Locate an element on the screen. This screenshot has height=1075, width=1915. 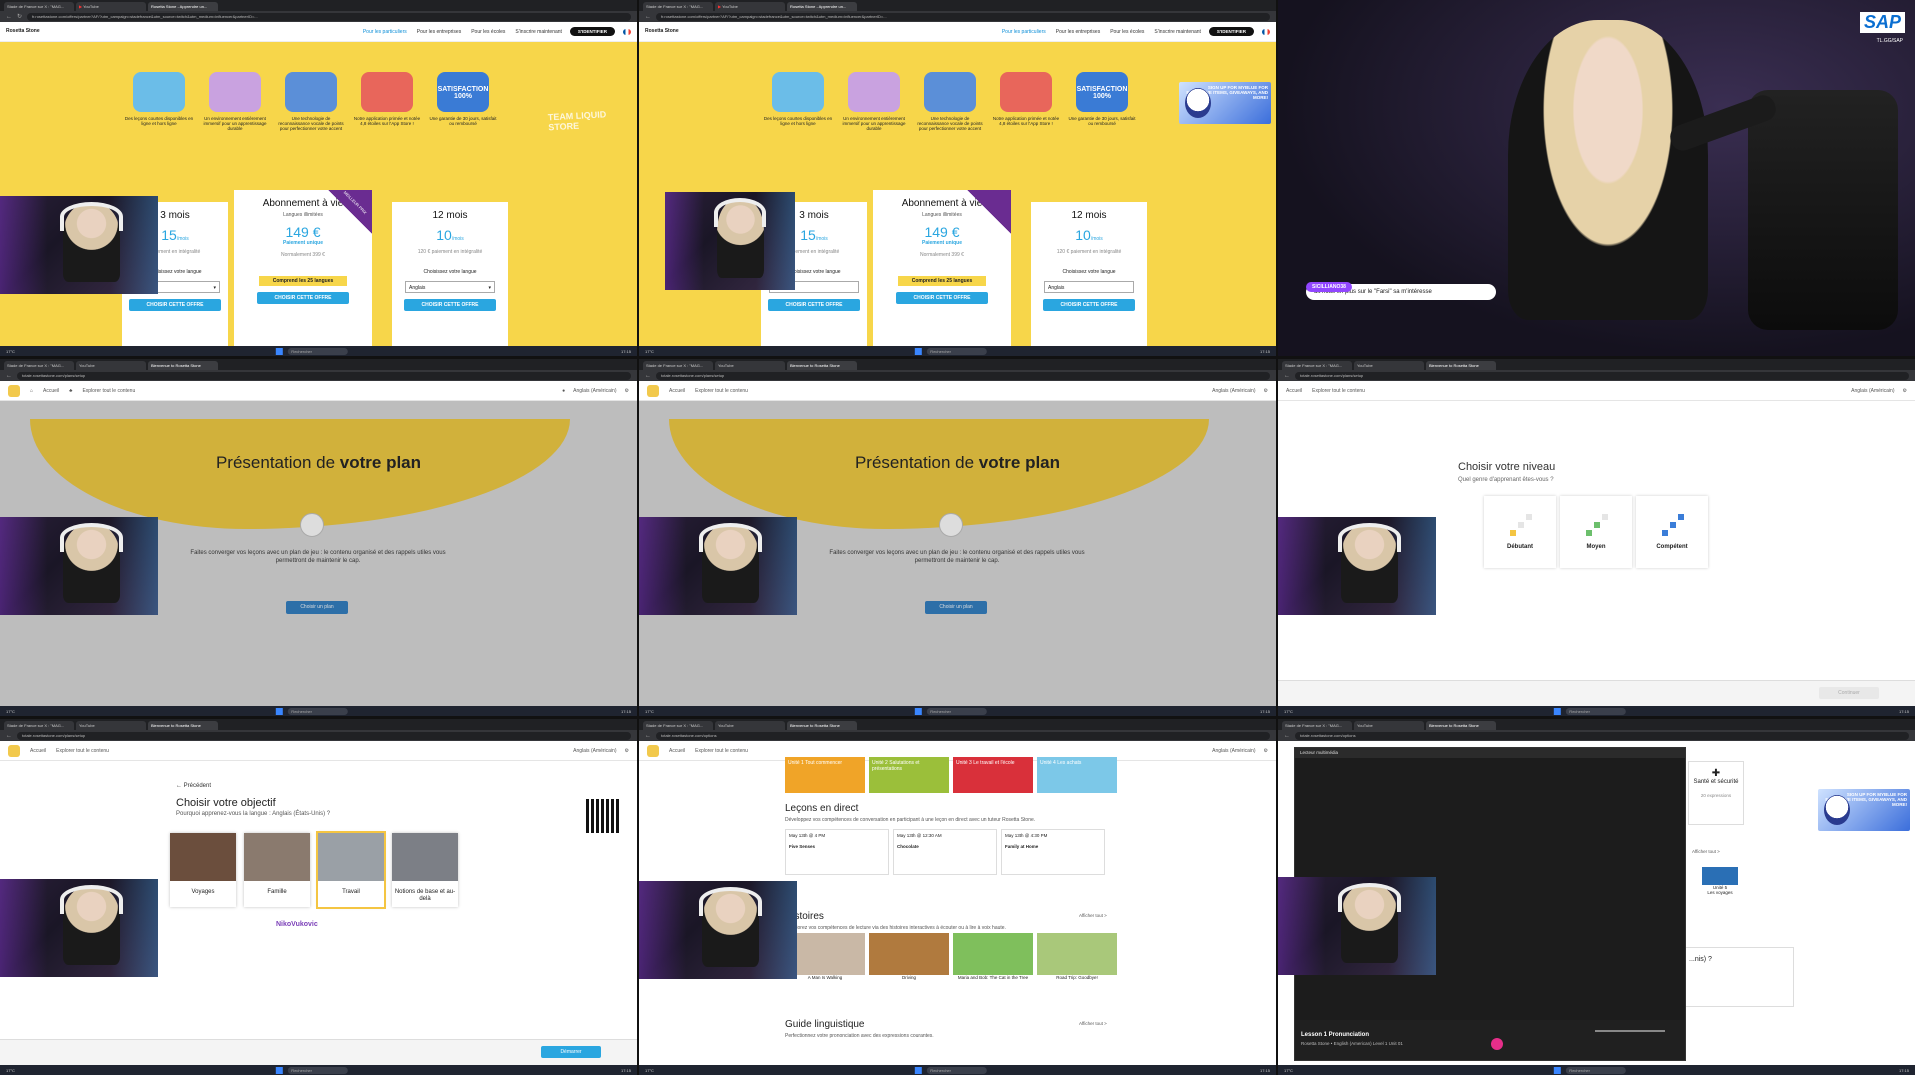
previous-link: ← Précédent is located at coordinates (193, 786).